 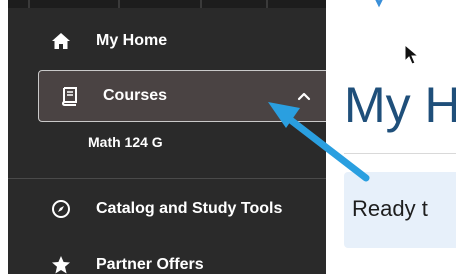 I want to click on home-icon, so click(x=61, y=41).